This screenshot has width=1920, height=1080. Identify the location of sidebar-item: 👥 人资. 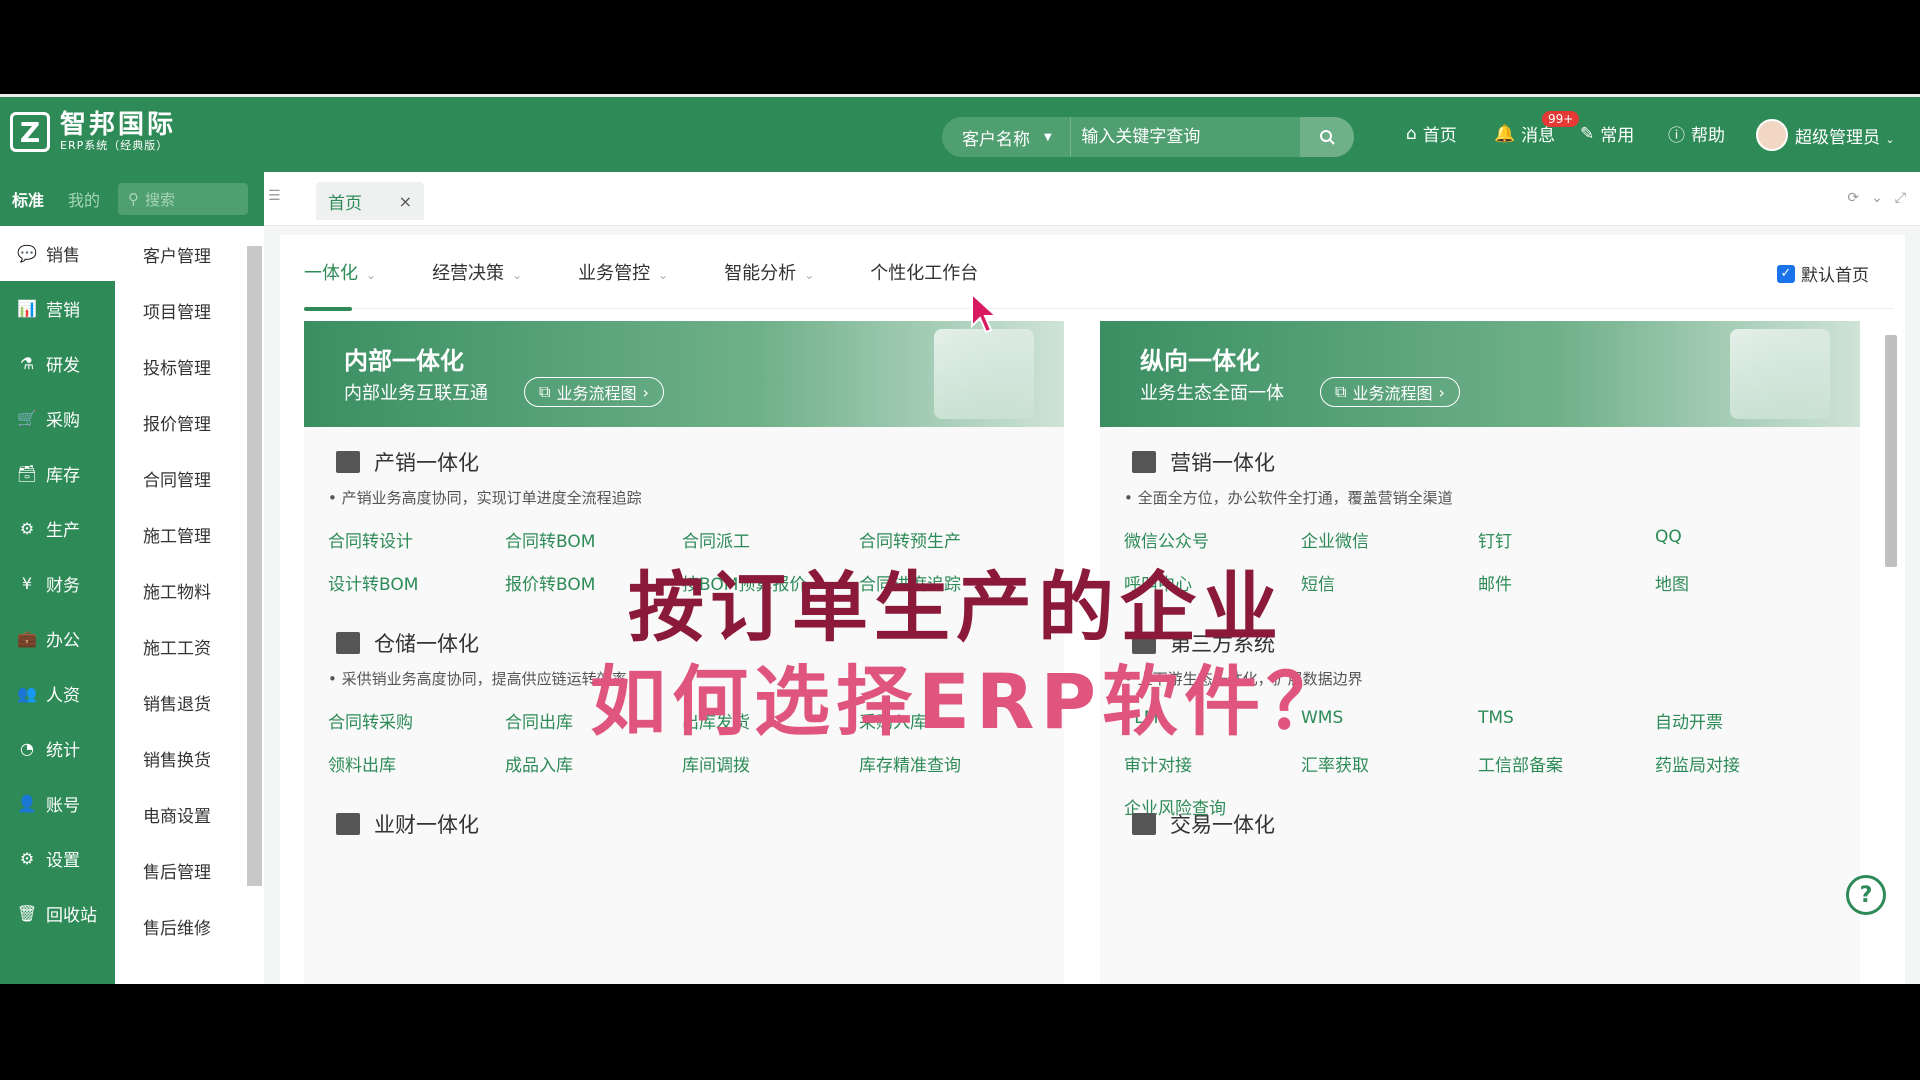
(57, 693).